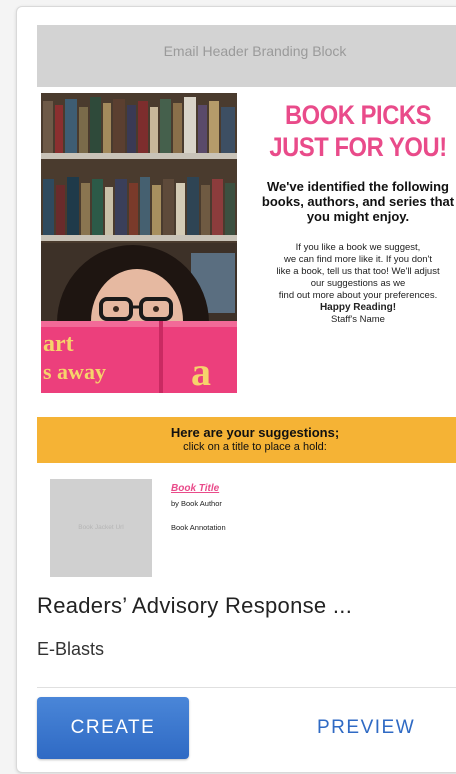 The width and height of the screenshot is (456, 774). What do you see at coordinates (195, 488) in the screenshot?
I see `book-title-link: Book Title` at bounding box center [195, 488].